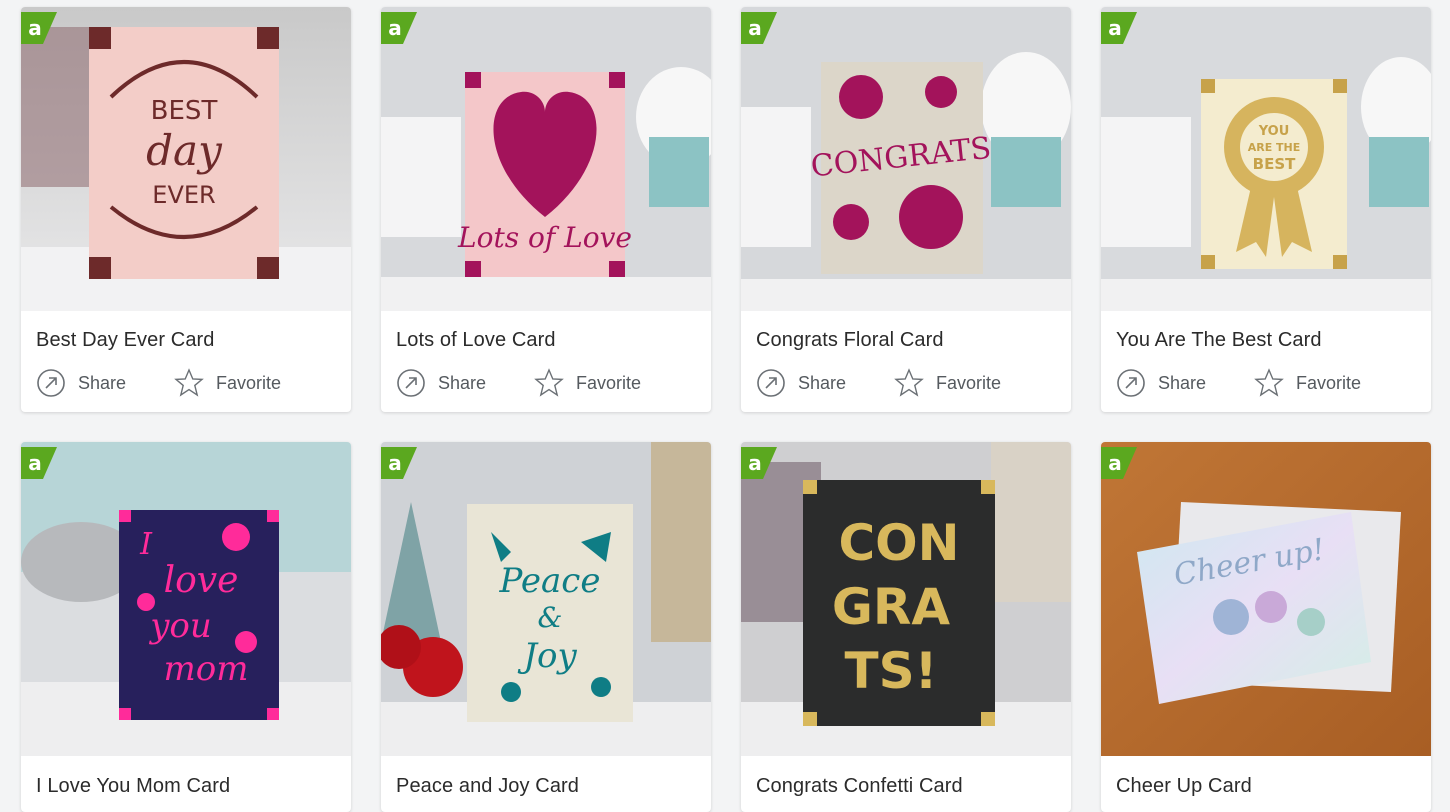  Describe the element at coordinates (133, 786) in the screenshot. I see `card-title: I Love You Mom Card` at that location.